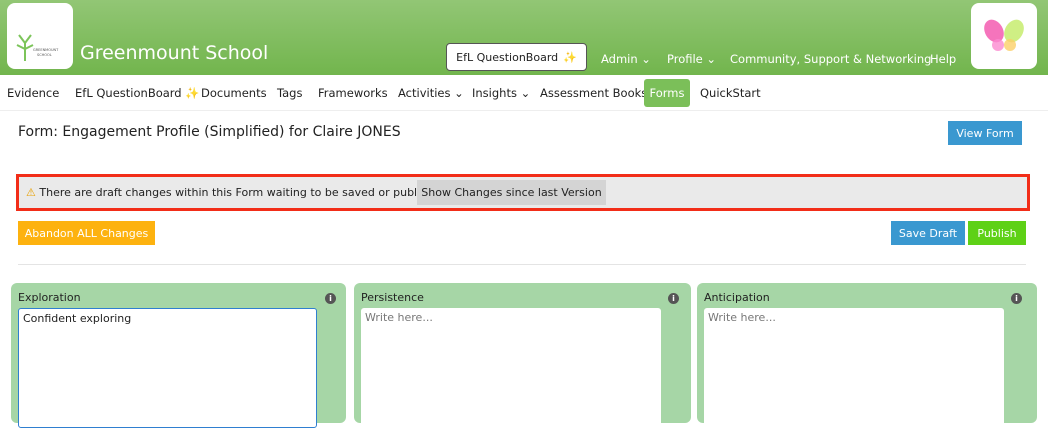 The height and width of the screenshot is (428, 1048). What do you see at coordinates (985, 133) in the screenshot?
I see `view-form-button: View Form` at bounding box center [985, 133].